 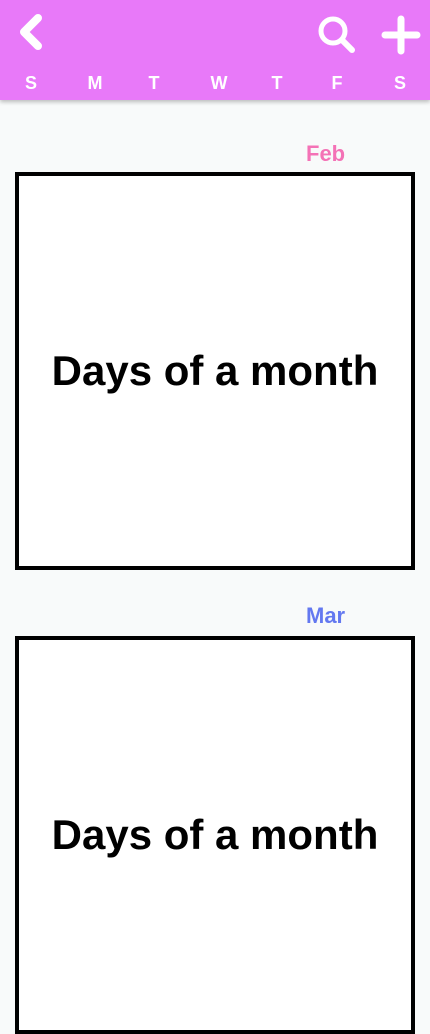 I want to click on search-icon, so click(x=336, y=34).